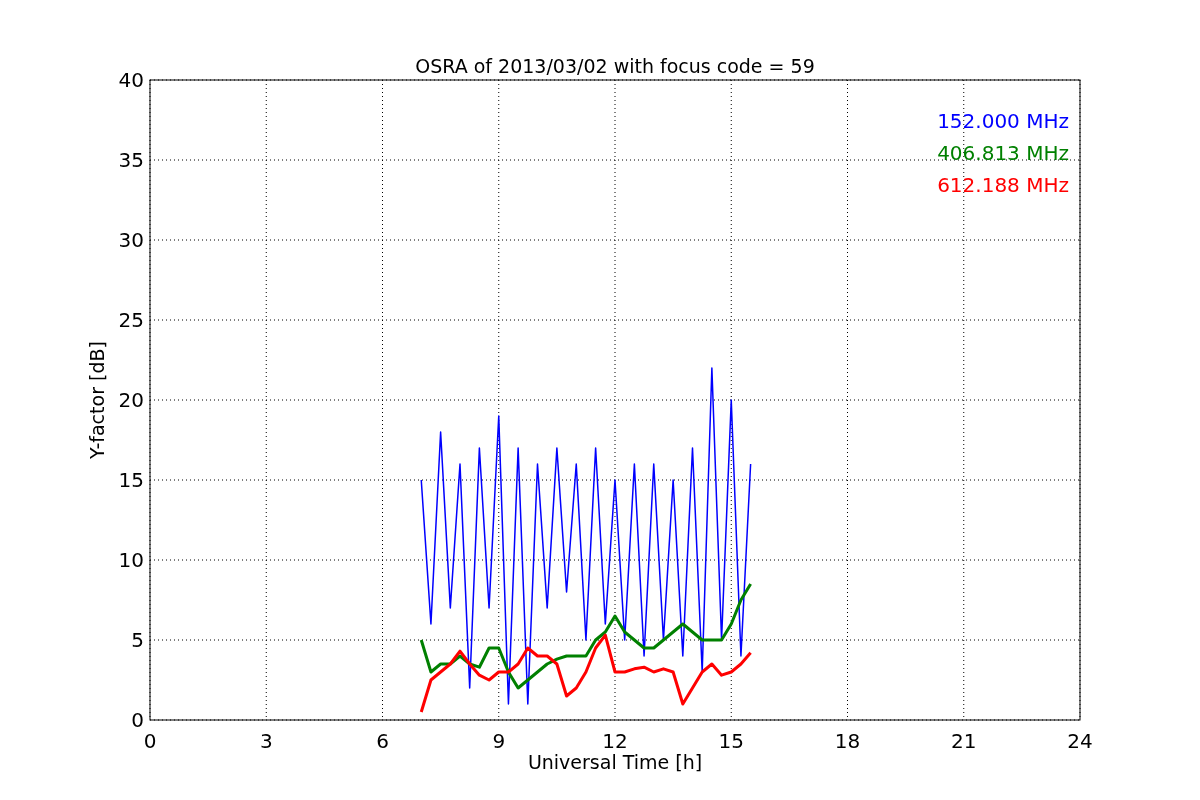 This screenshot has height=800, width=1200. Describe the element at coordinates (847, 741) in the screenshot. I see `tick-label: 18` at that location.